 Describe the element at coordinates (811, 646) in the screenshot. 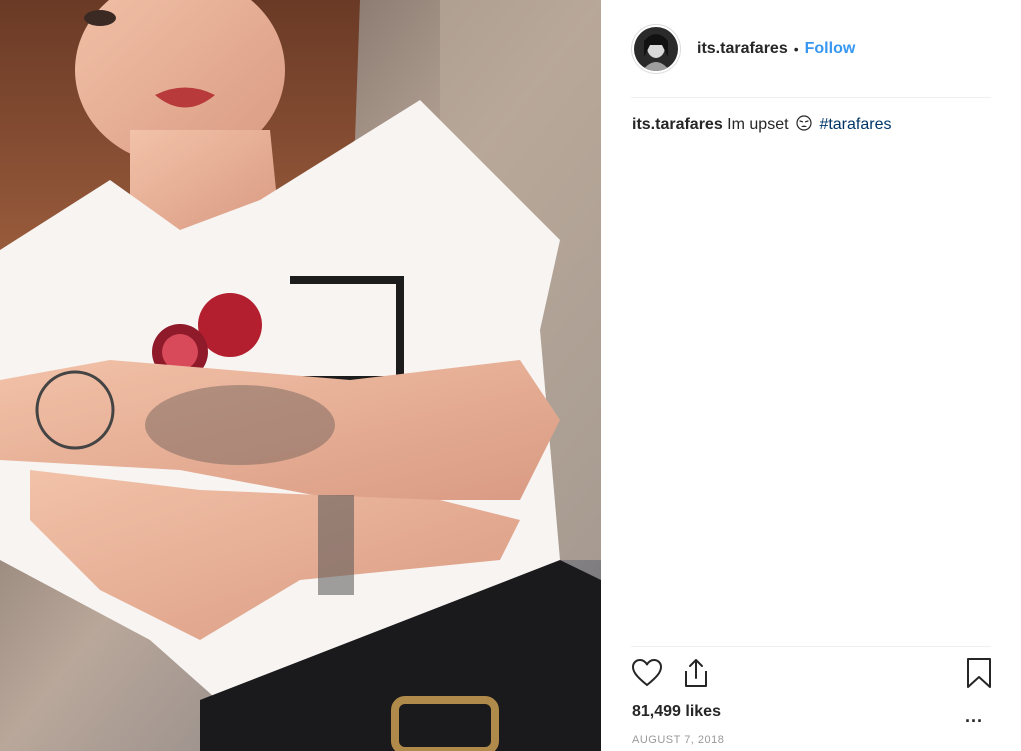

I see `actions-divider` at that location.